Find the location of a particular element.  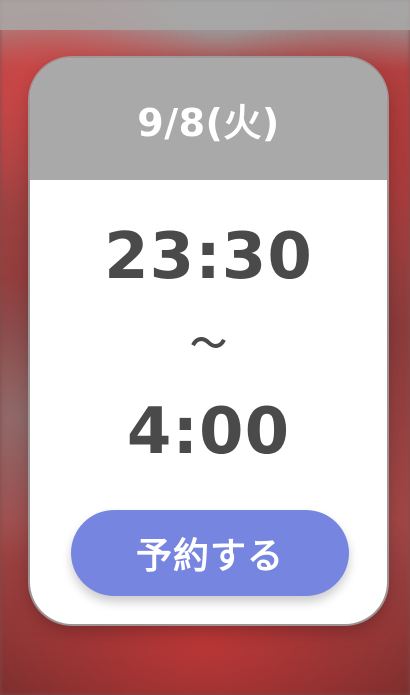

reserve-button: 予約する is located at coordinates (210, 553).